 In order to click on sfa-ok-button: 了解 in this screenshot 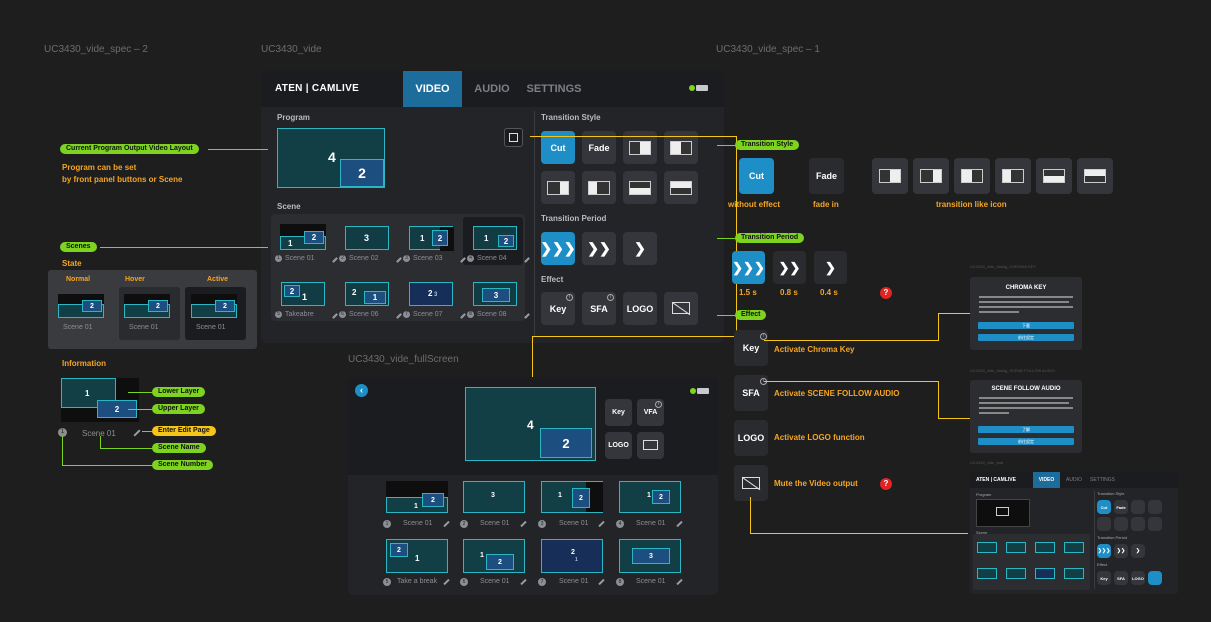, I will do `click(1026, 429)`.